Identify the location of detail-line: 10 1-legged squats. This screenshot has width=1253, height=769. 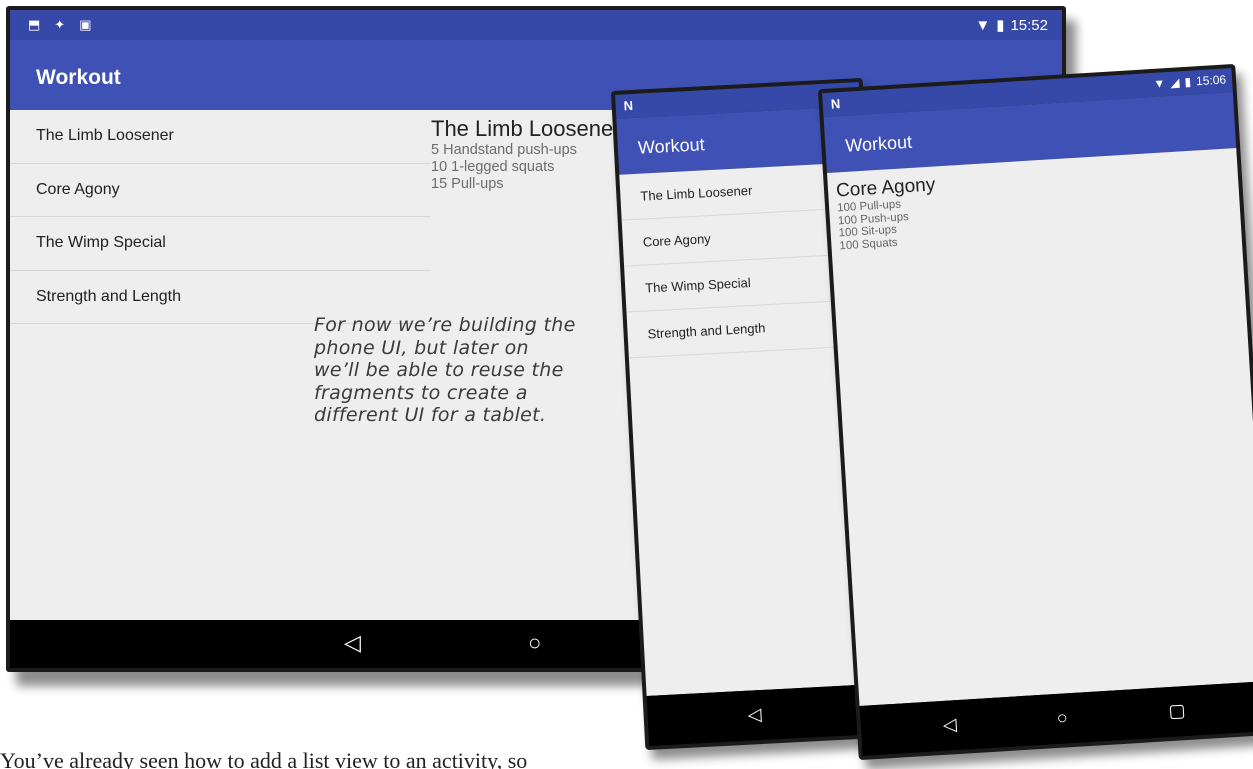
(493, 167).